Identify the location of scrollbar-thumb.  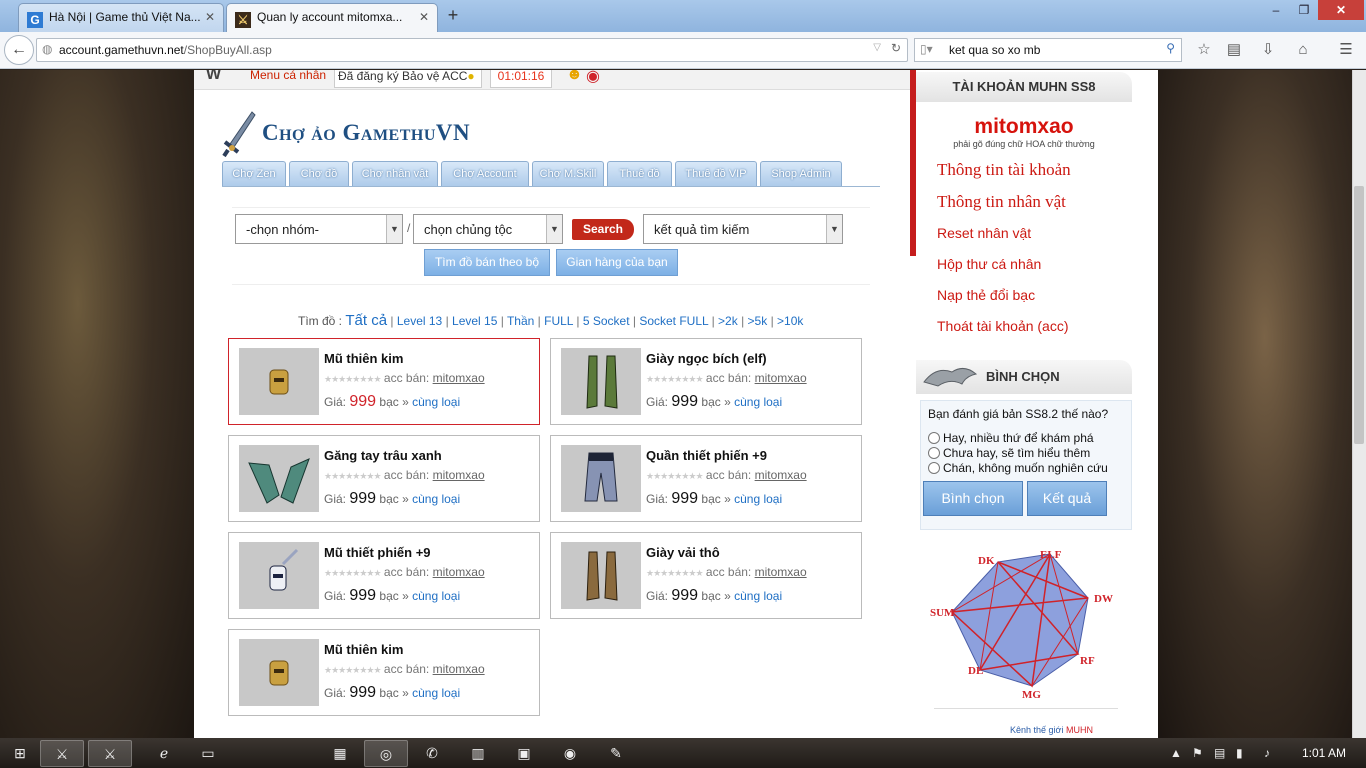
(1359, 315).